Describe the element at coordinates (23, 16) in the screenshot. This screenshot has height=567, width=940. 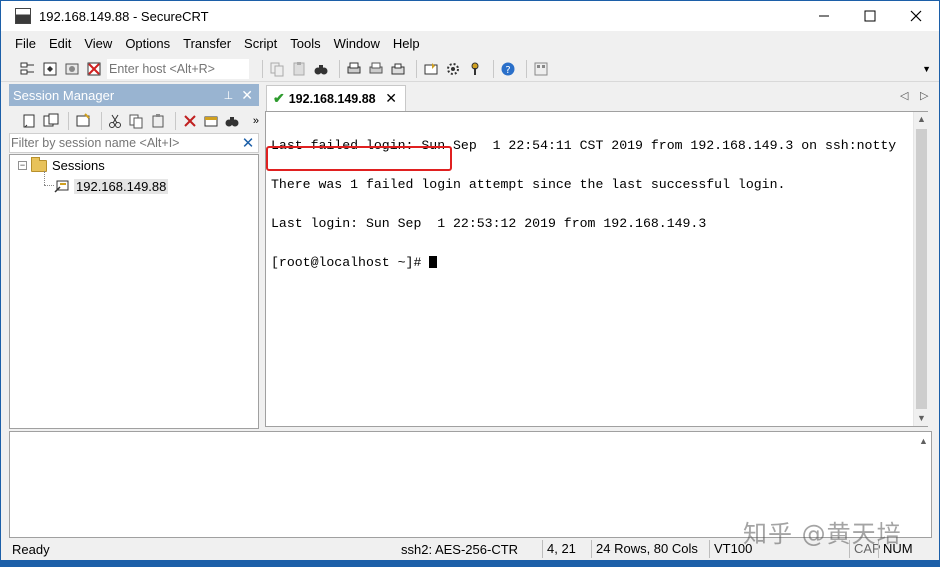
I see `app-icon` at that location.